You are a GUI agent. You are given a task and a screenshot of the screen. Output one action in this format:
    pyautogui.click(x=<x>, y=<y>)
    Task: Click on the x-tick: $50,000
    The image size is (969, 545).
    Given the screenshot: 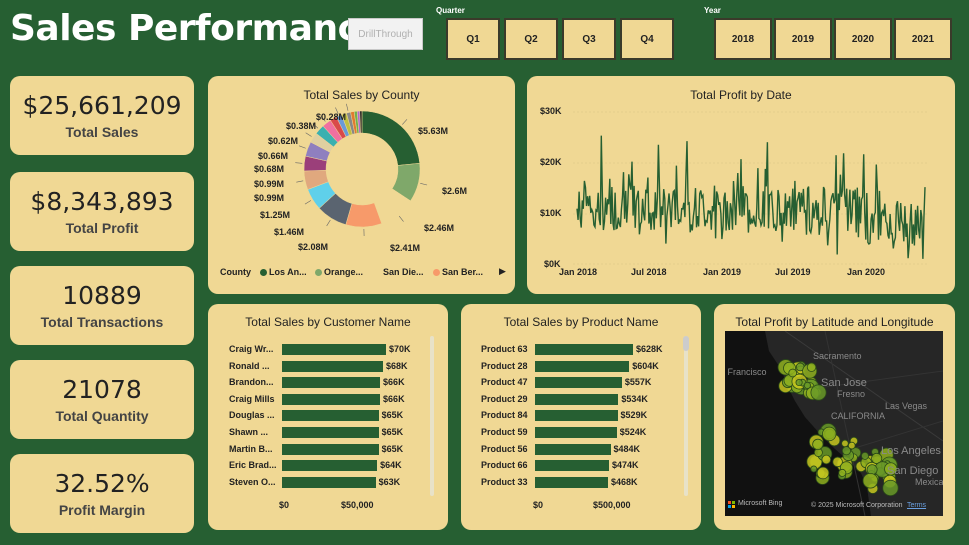 What is the action you would take?
    pyautogui.click(x=357, y=505)
    